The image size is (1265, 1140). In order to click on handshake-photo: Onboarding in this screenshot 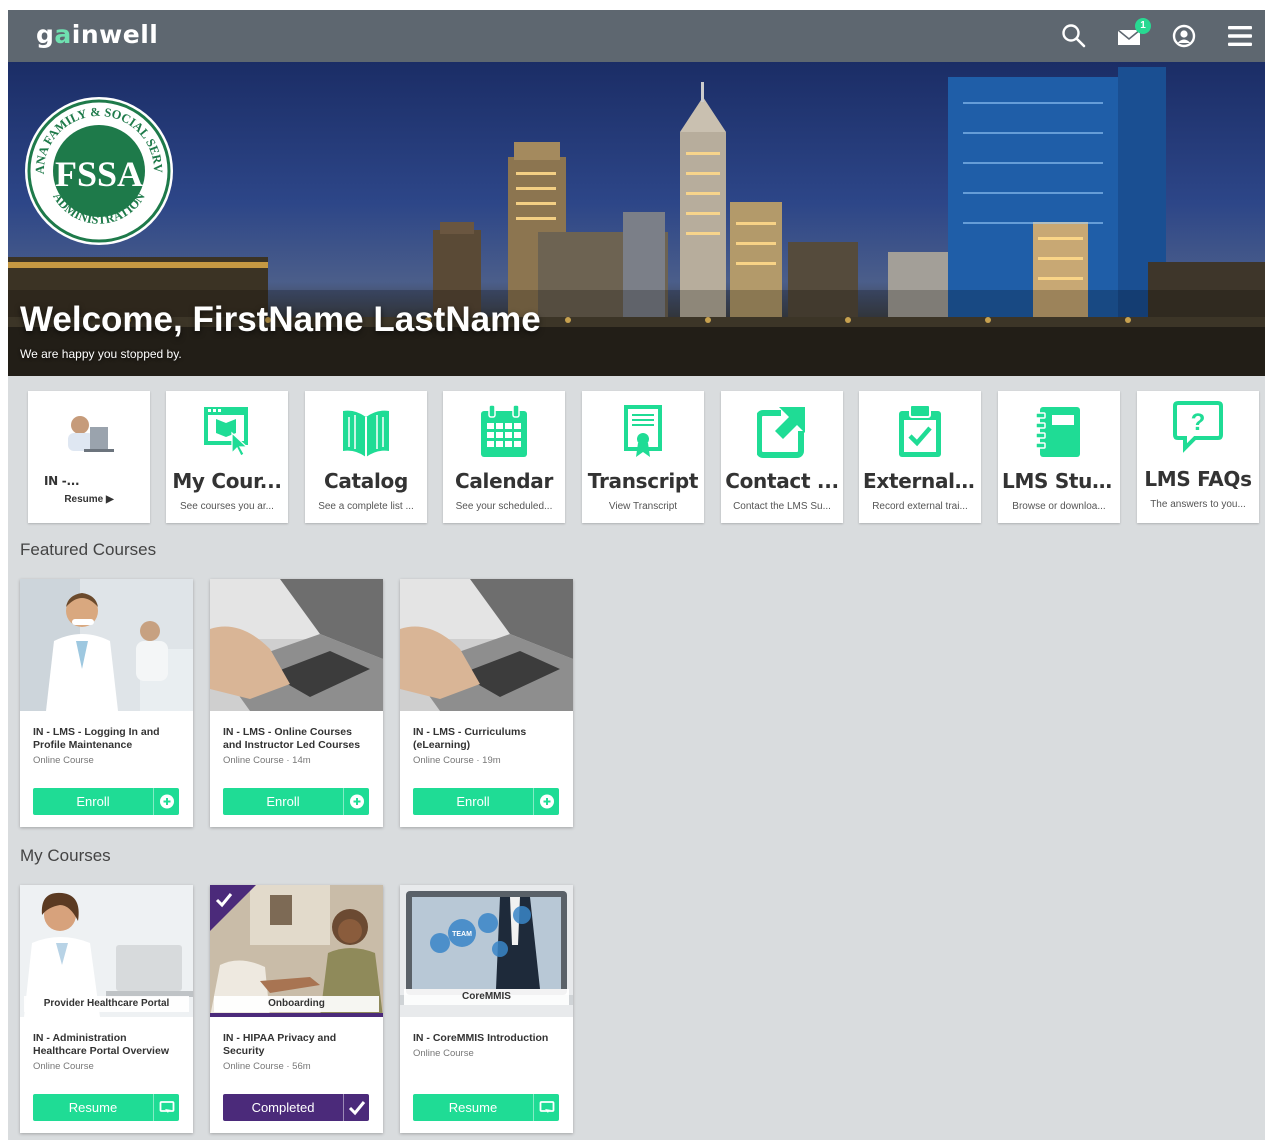, I will do `click(296, 951)`.